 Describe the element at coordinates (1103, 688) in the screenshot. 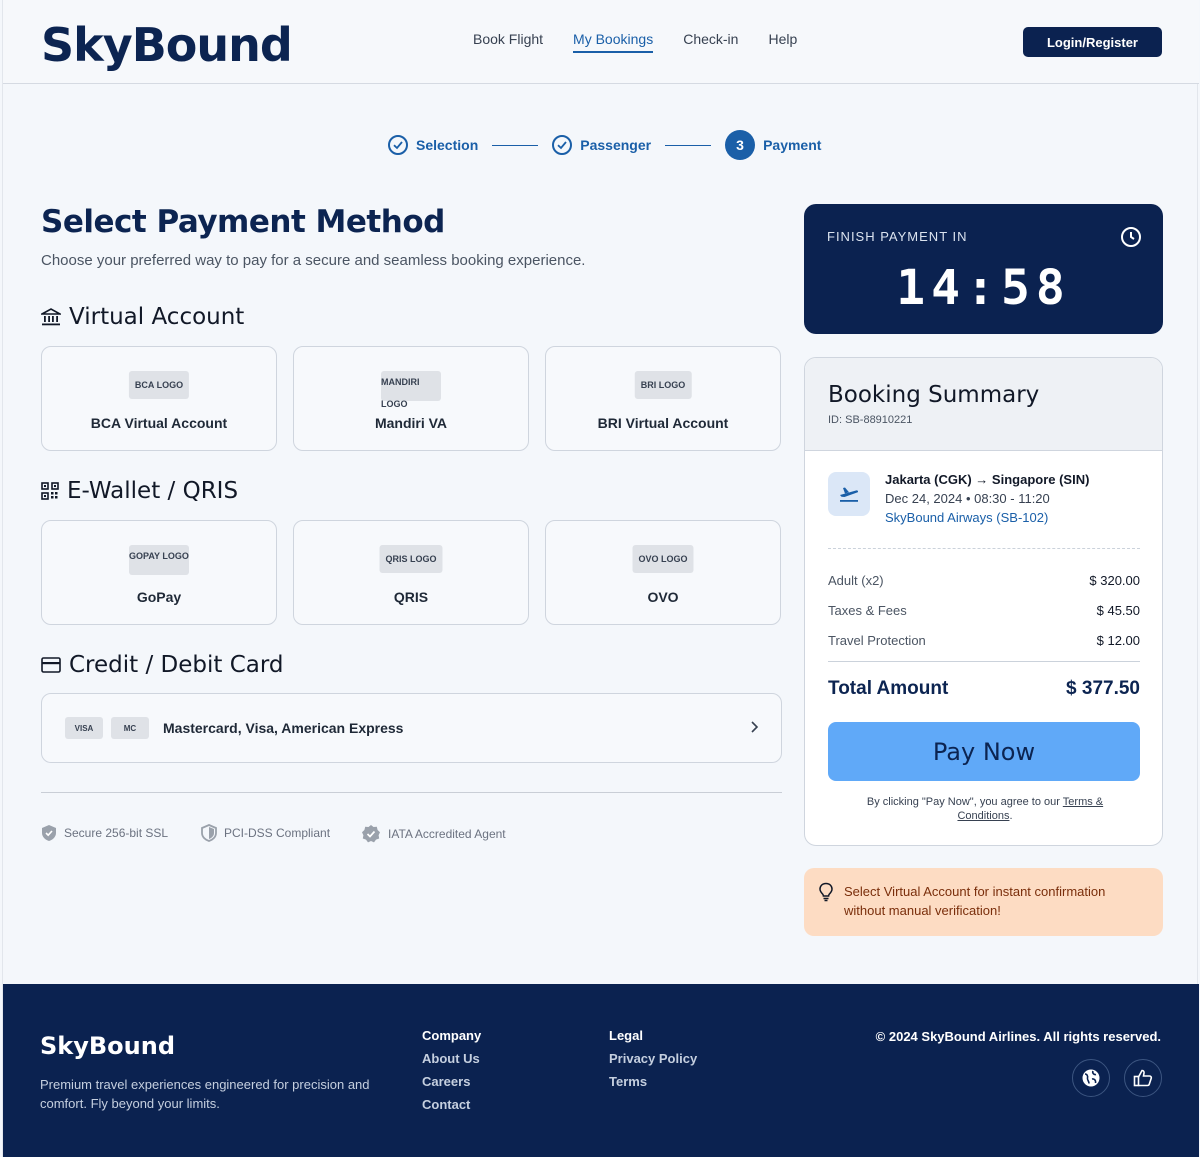

I see `total-amount: $ 377.50` at that location.